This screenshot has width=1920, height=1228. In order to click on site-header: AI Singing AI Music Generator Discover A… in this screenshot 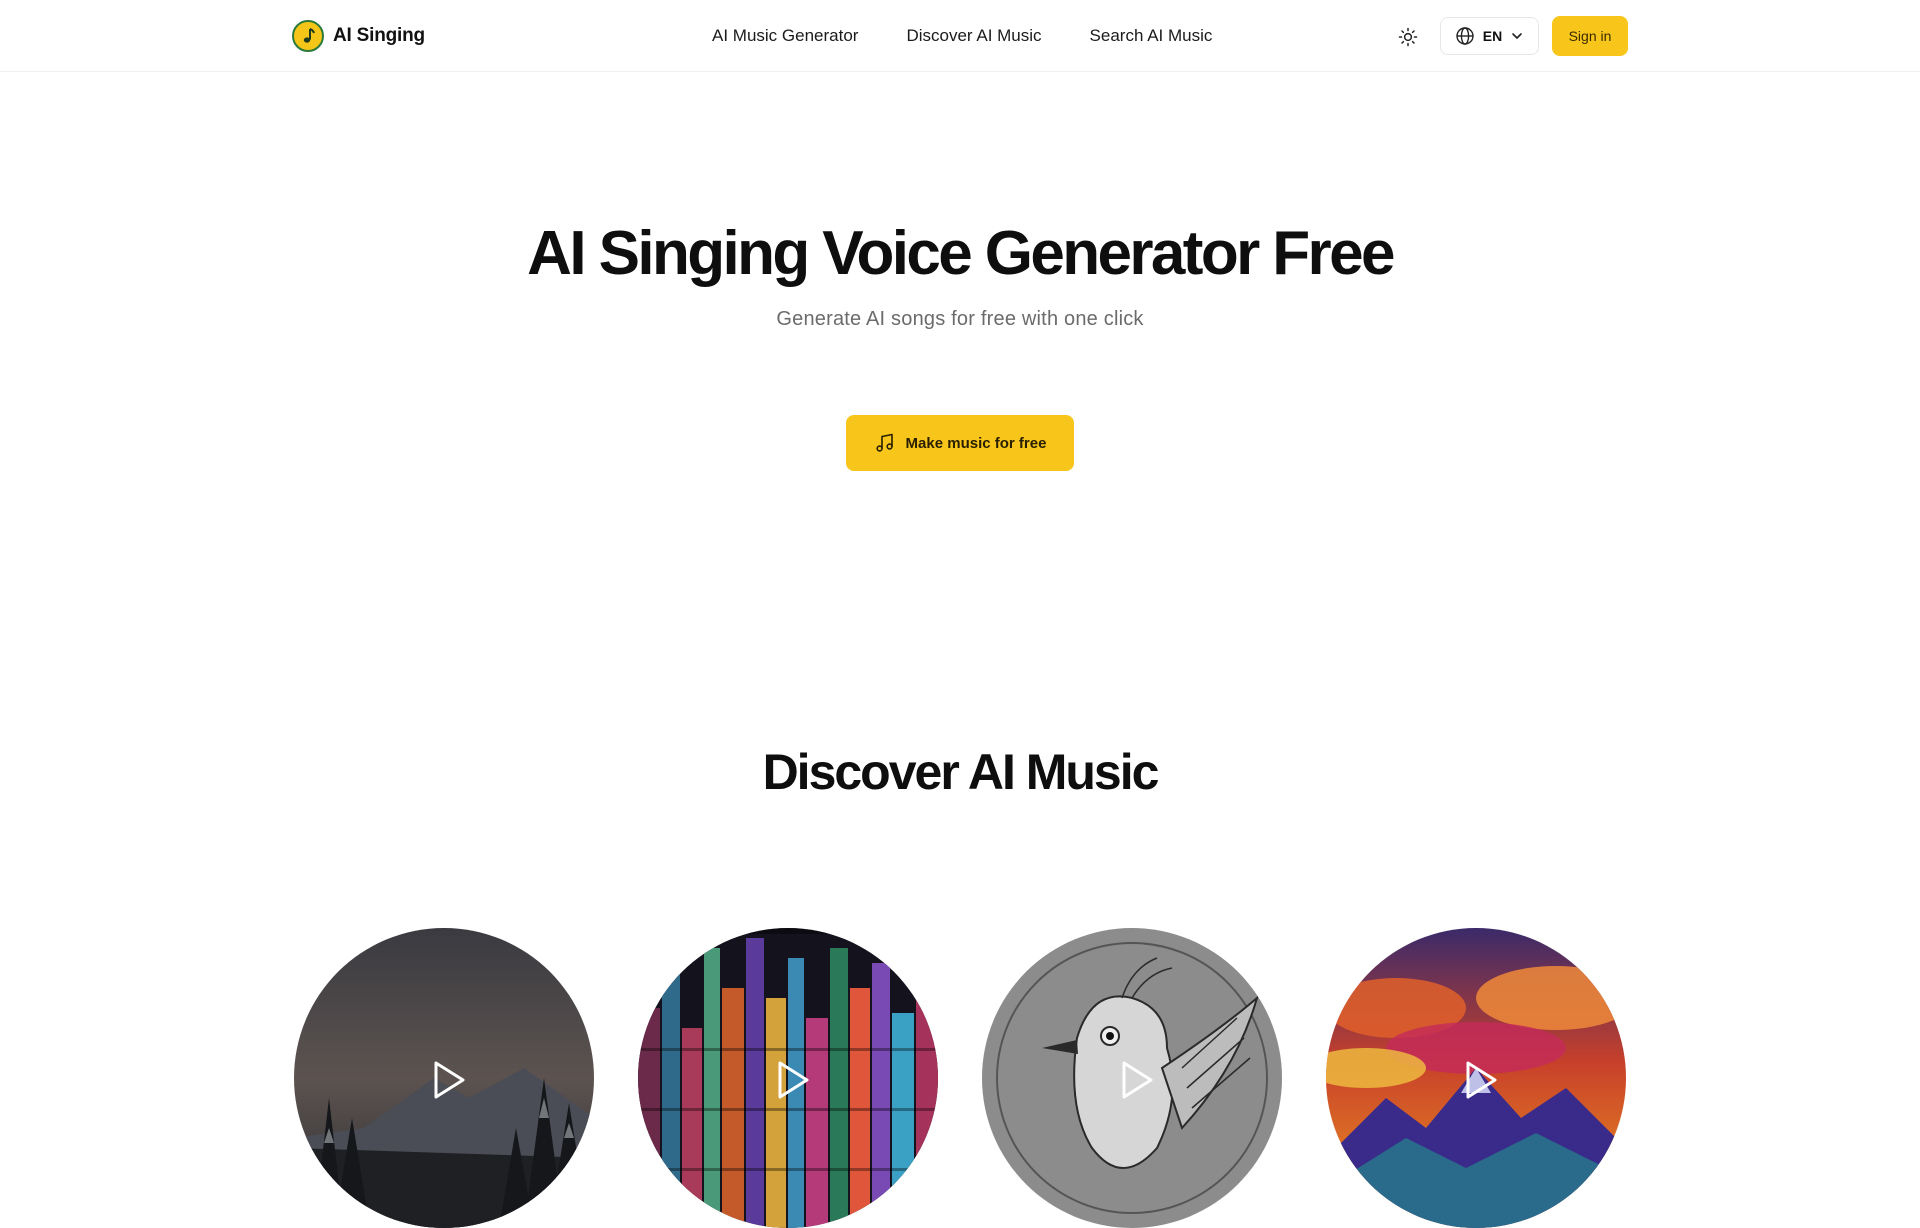, I will do `click(960, 36)`.